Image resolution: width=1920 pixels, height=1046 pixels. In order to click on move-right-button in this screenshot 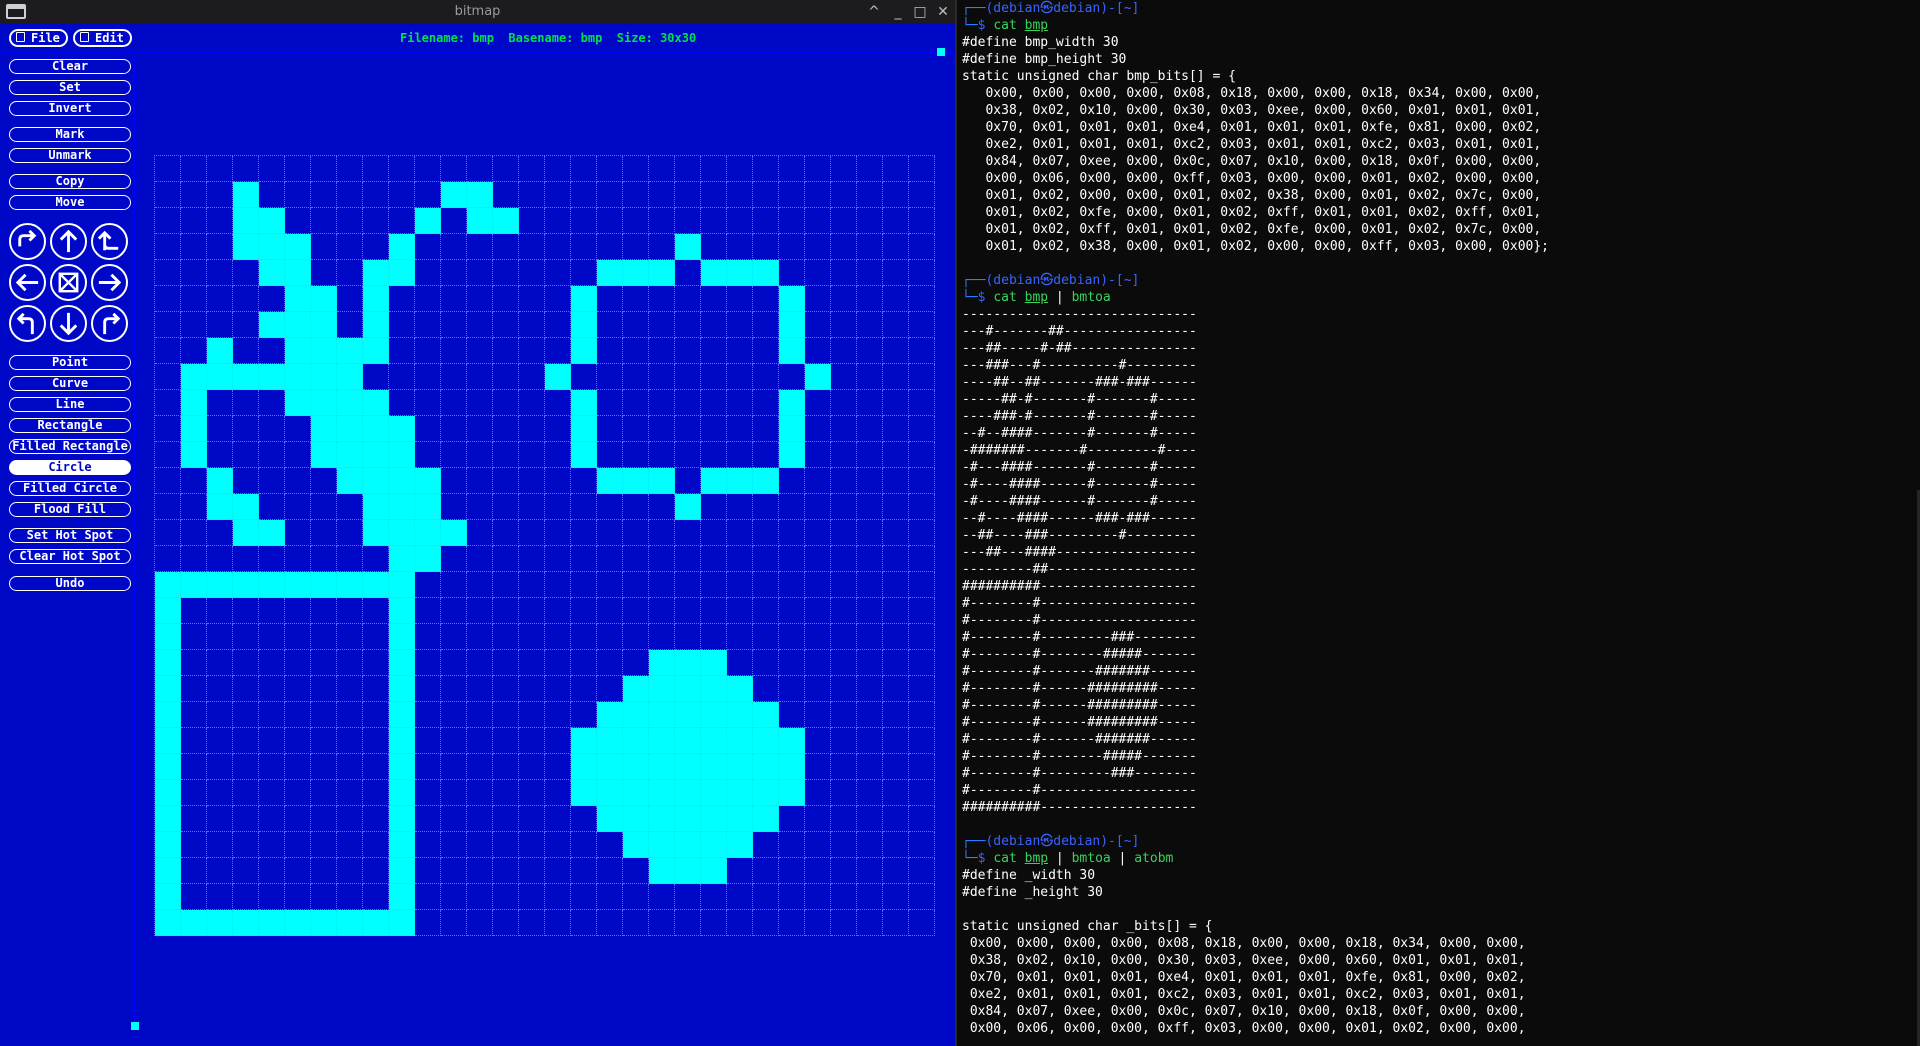, I will do `click(109, 282)`.